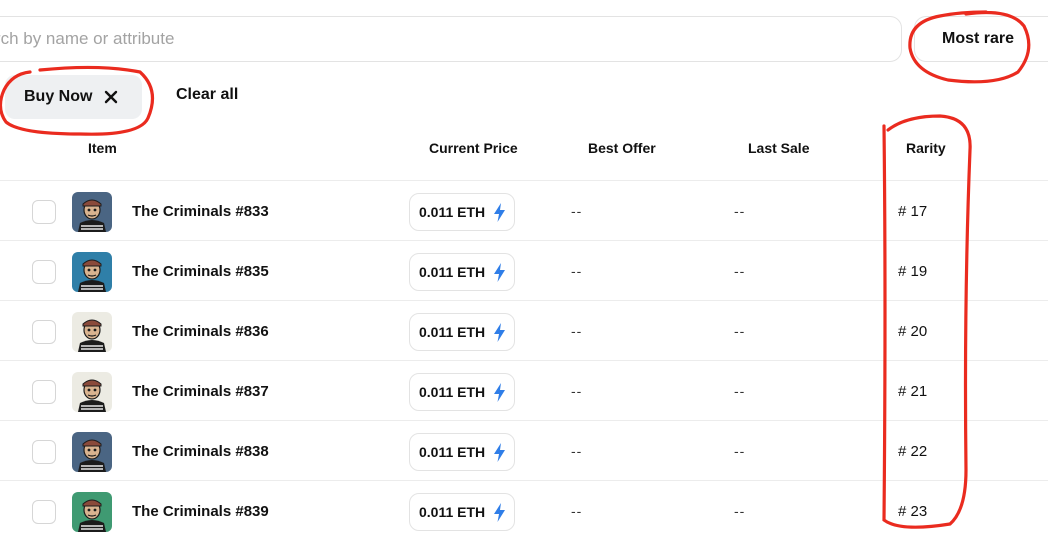  I want to click on filter-chip-label: Buy Now, so click(58, 96).